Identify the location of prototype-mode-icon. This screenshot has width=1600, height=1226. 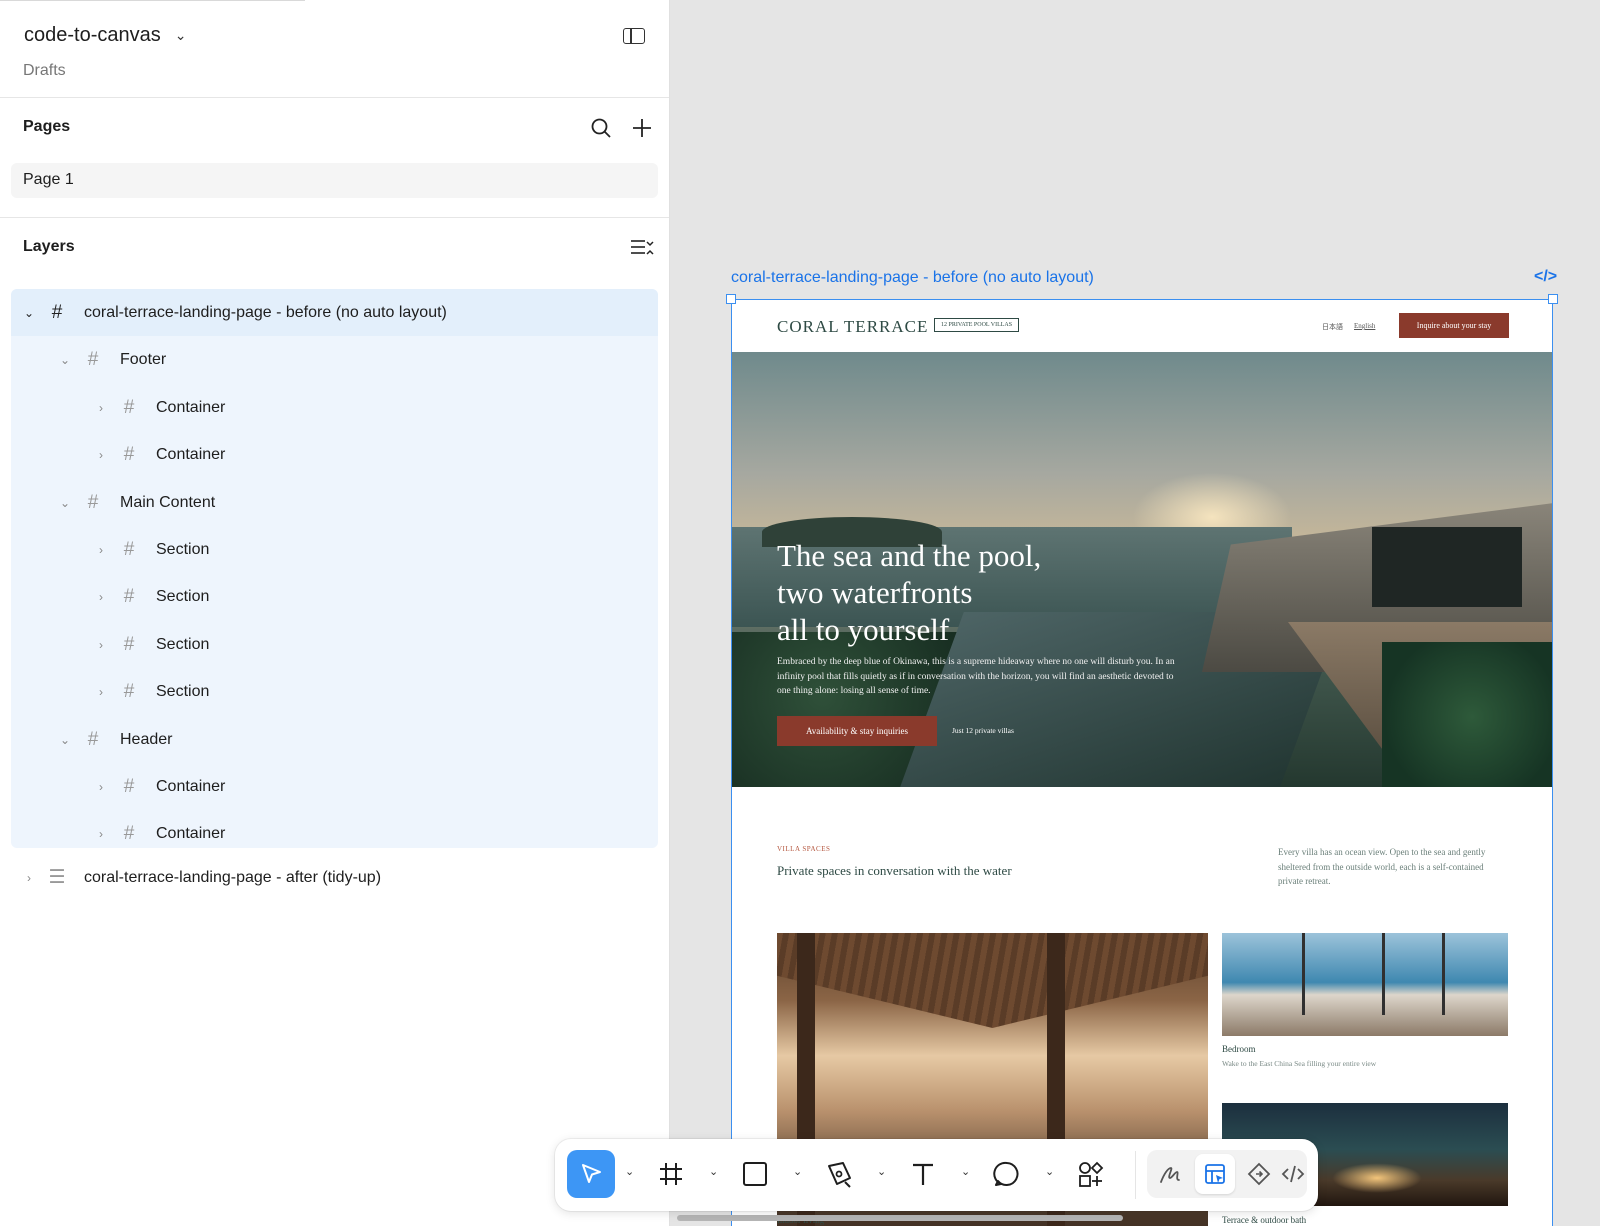
(1259, 1174).